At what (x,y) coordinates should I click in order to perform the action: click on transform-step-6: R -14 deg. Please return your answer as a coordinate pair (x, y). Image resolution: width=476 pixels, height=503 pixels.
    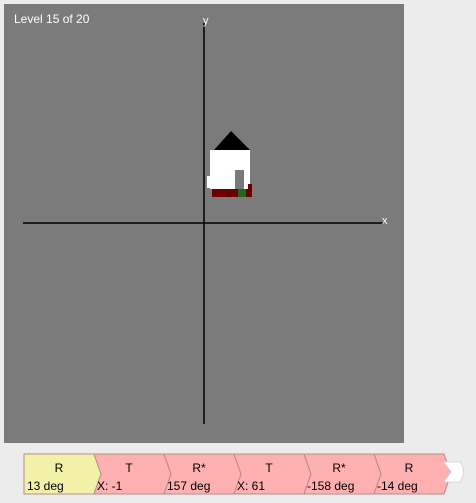
    Looking at the image, I should click on (412, 474).